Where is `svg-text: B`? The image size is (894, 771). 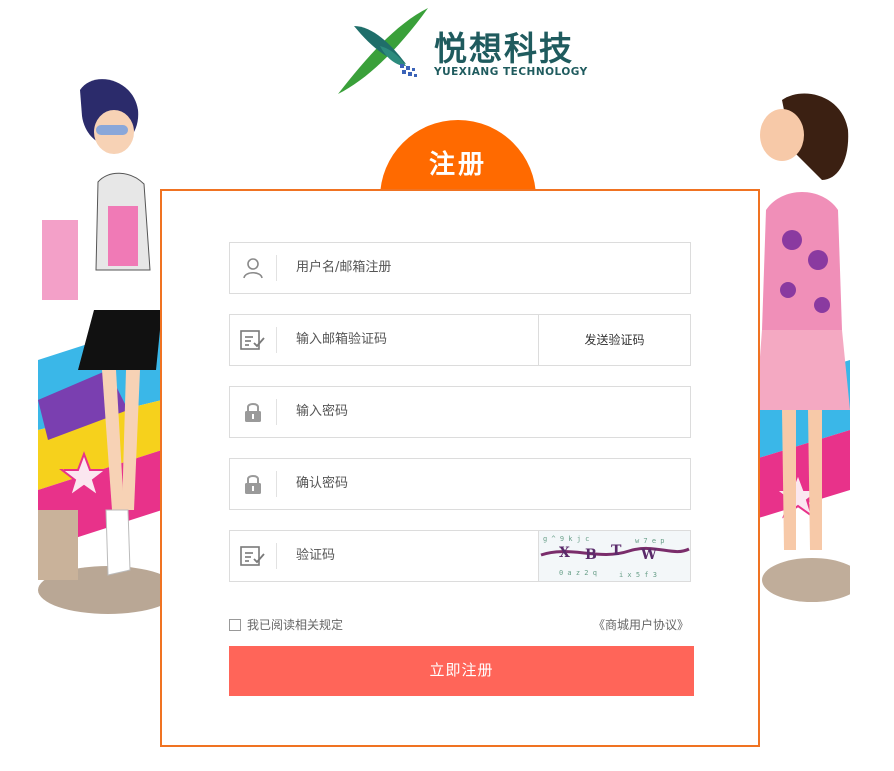 svg-text: B is located at coordinates (591, 555).